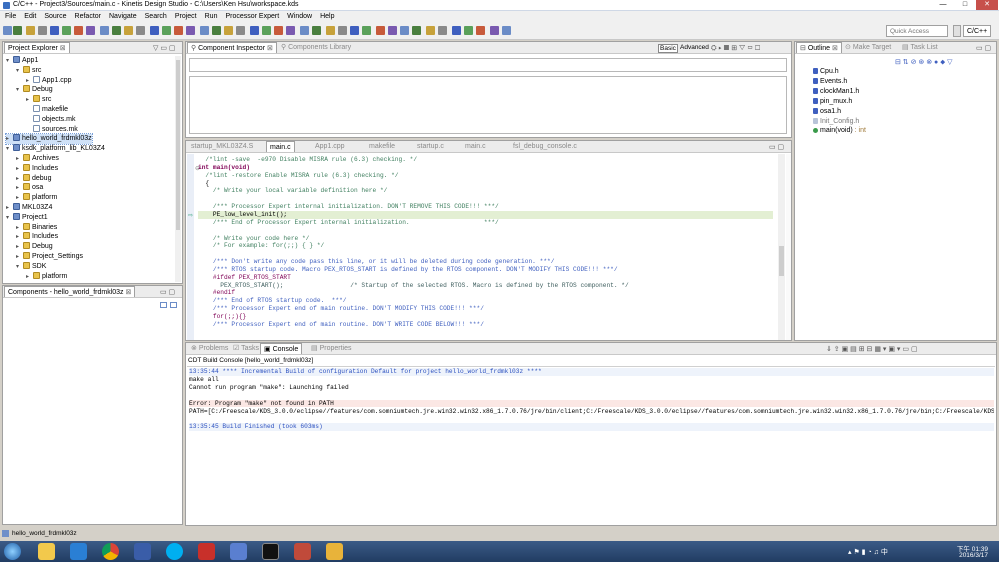 The image size is (999, 562). Describe the element at coordinates (957, 31) in the screenshot. I see `open-perspective-icon` at that location.